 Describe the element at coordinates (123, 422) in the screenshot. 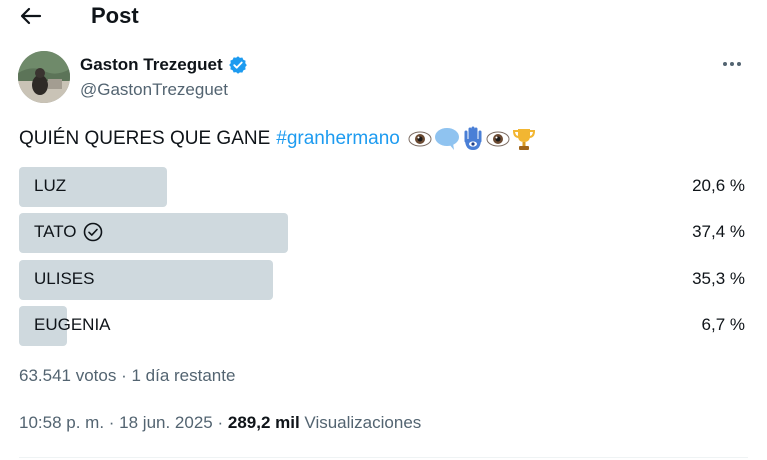

I see `timestamp: 10:58 p. m. · 18 jun. 2025 ·` at that location.